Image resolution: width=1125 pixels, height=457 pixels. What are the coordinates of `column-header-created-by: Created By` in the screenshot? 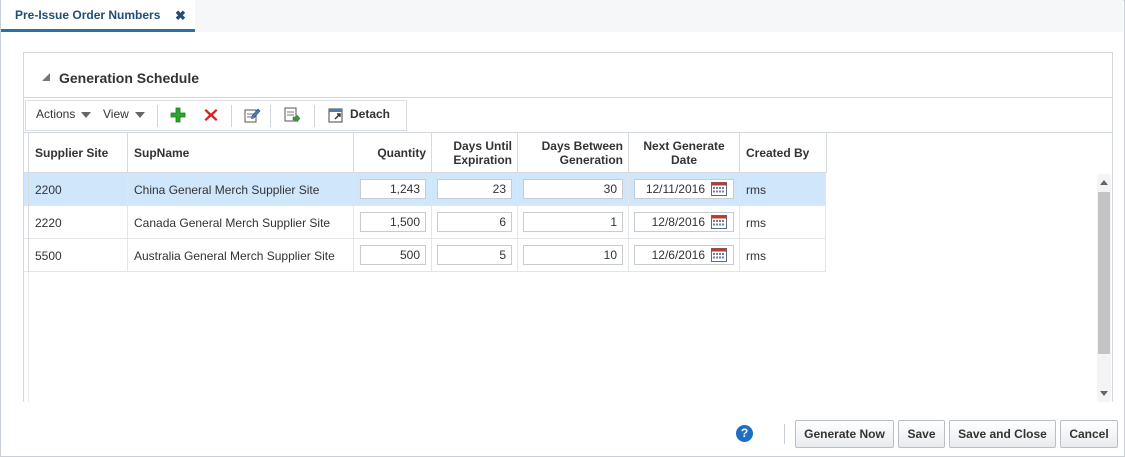 It's located at (783, 153).